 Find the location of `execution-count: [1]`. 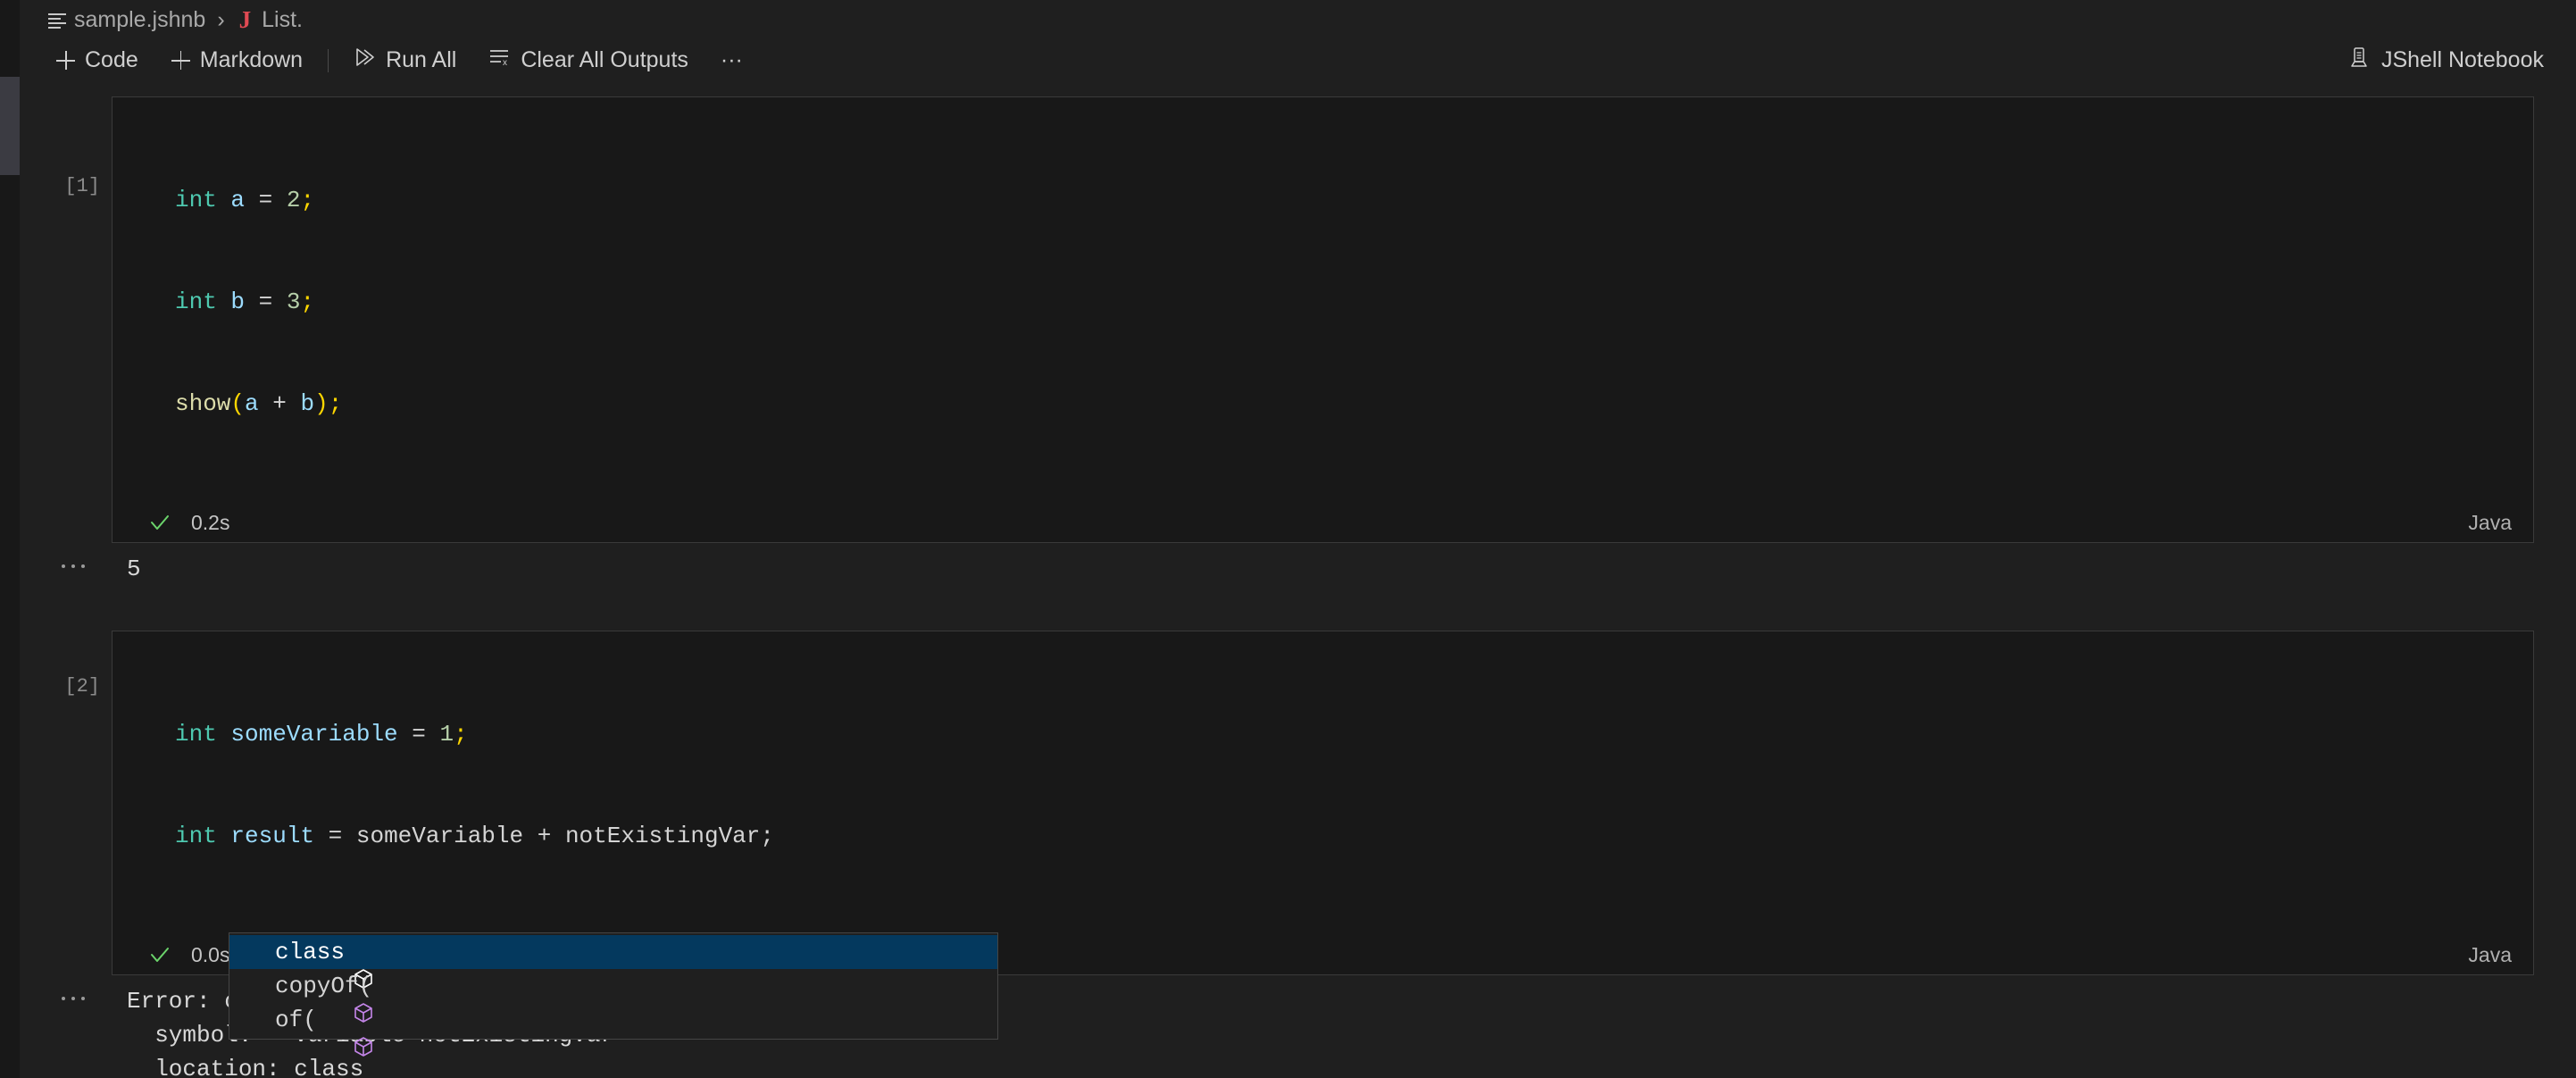

execution-count: [1] is located at coordinates (82, 186).